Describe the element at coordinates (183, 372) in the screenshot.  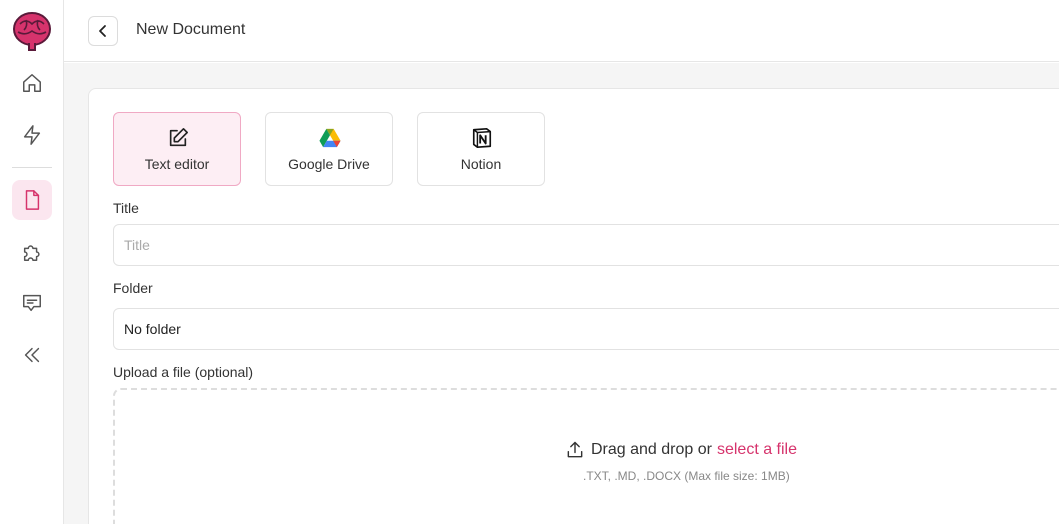
I see `upload-label: Upload a file (optional)` at that location.